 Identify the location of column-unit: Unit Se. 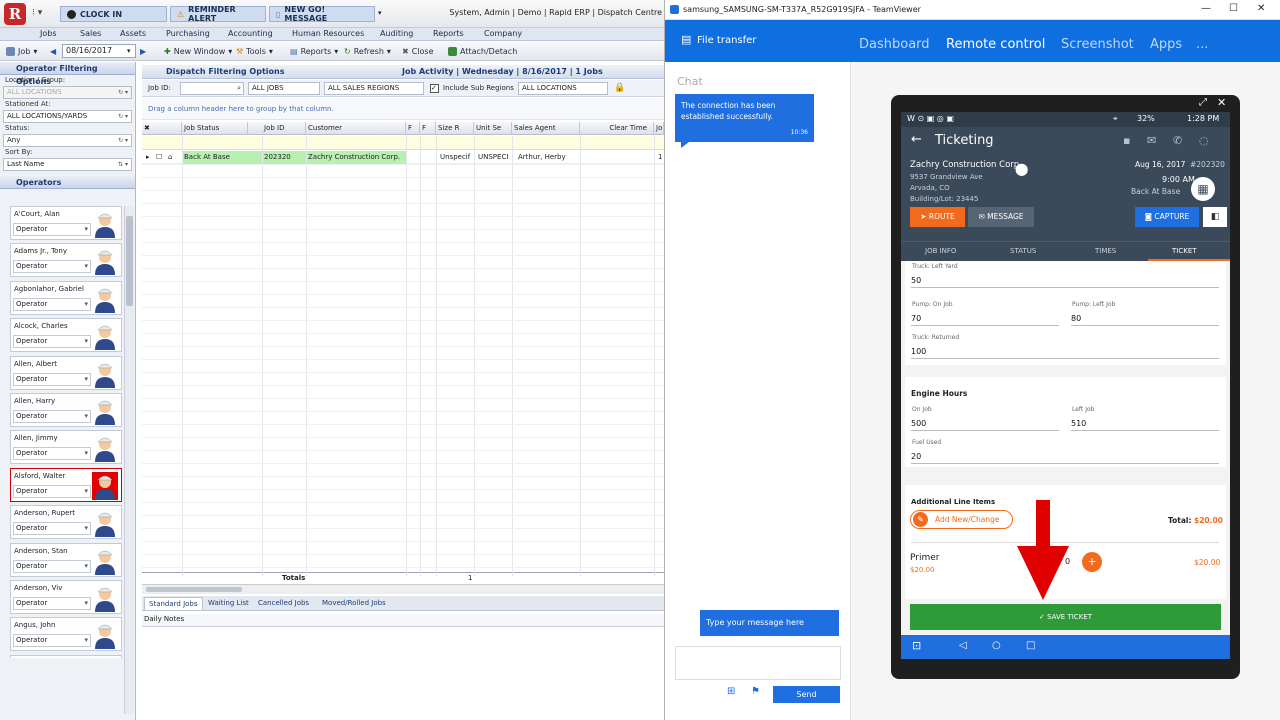
(493, 128).